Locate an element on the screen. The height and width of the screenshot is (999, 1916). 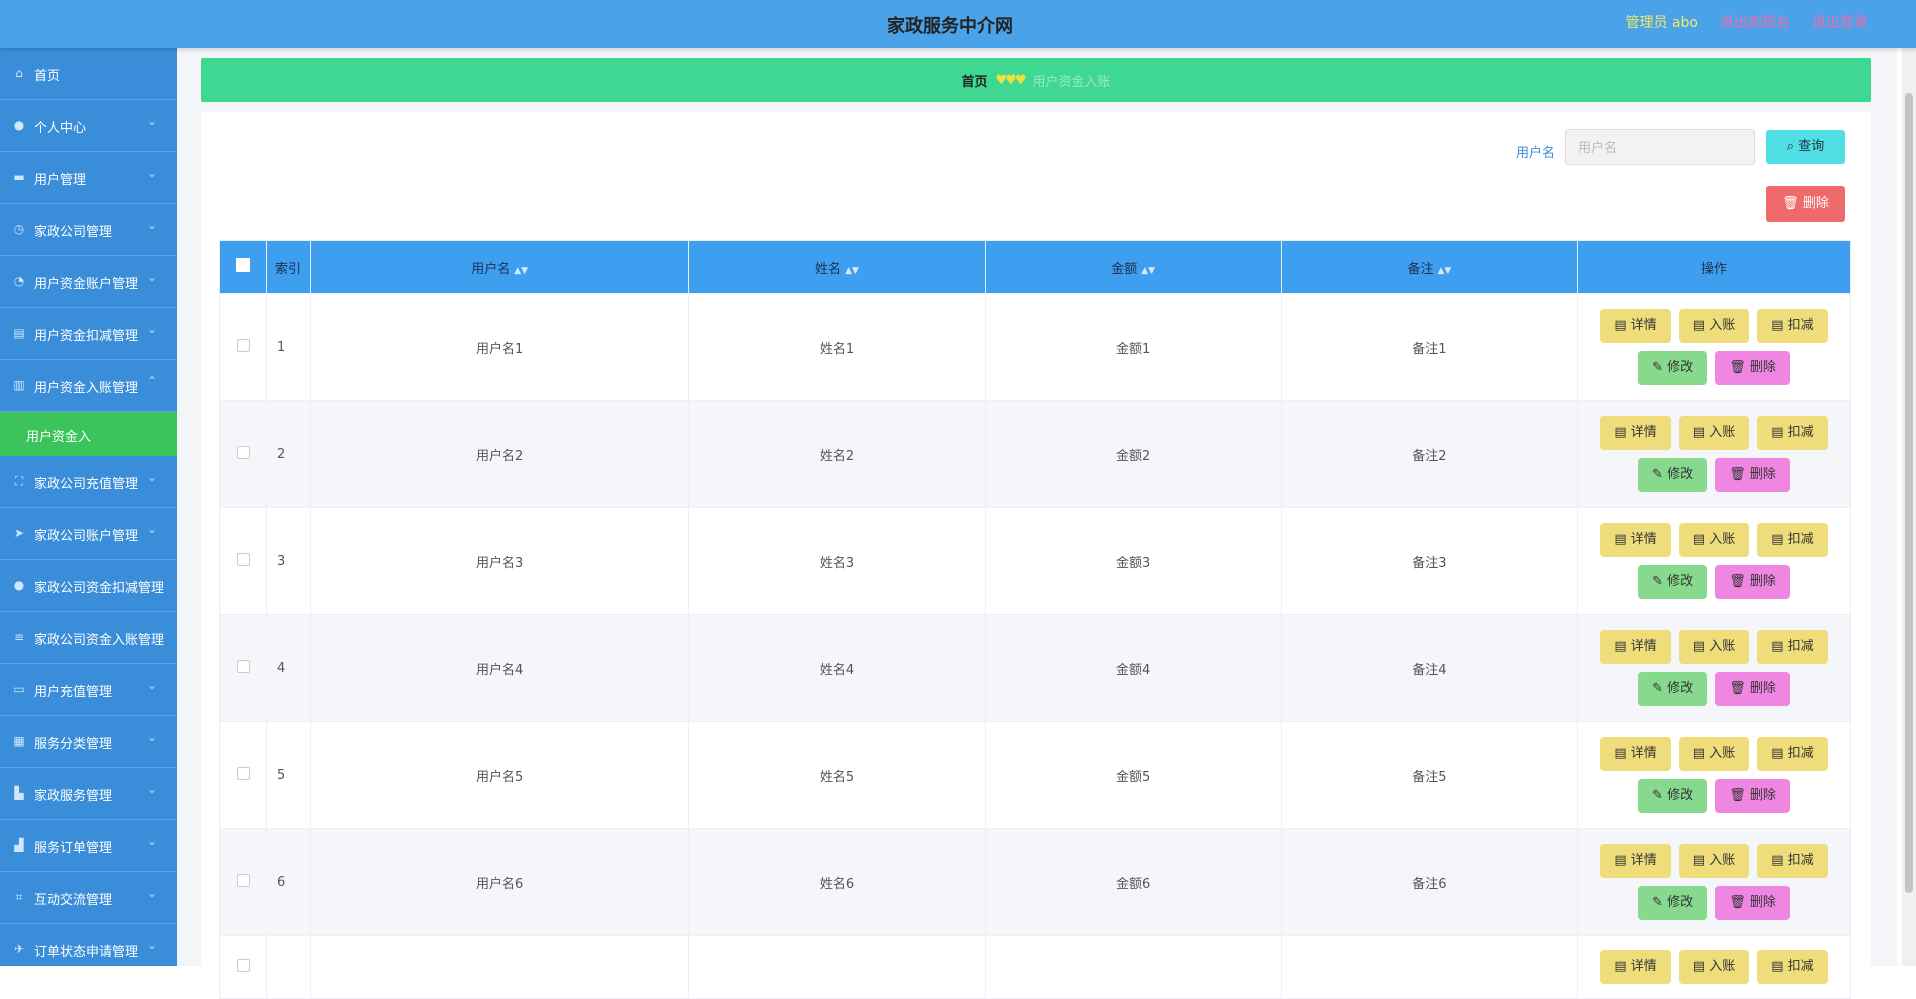
sidebar-item: ◔ 用户资金账户管理 ⌄ is located at coordinates (88, 282).